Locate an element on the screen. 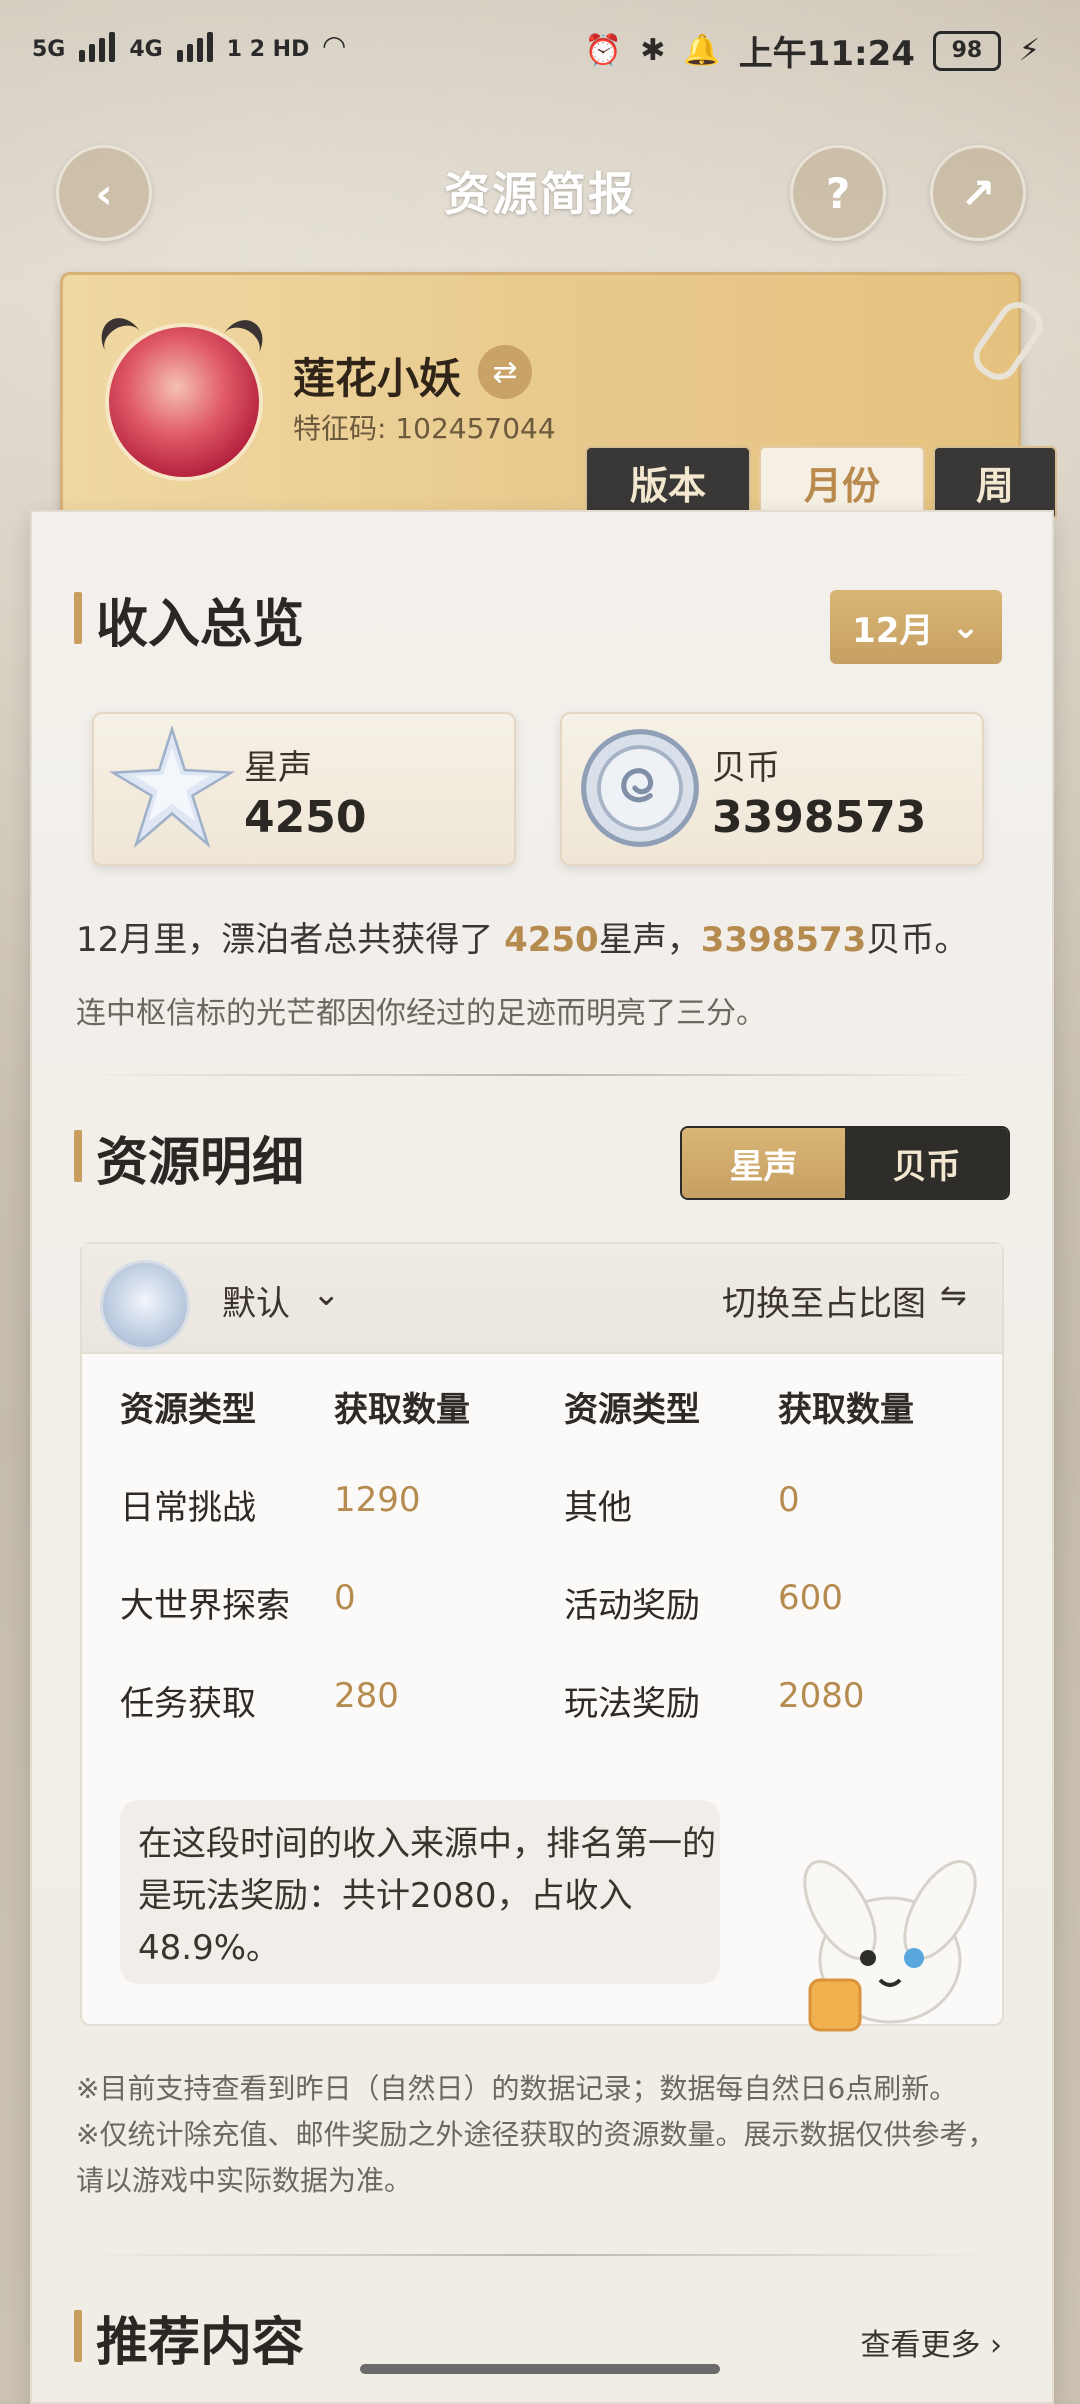 The image size is (1080, 2404). tab-month: 月份 is located at coordinates (842, 482).